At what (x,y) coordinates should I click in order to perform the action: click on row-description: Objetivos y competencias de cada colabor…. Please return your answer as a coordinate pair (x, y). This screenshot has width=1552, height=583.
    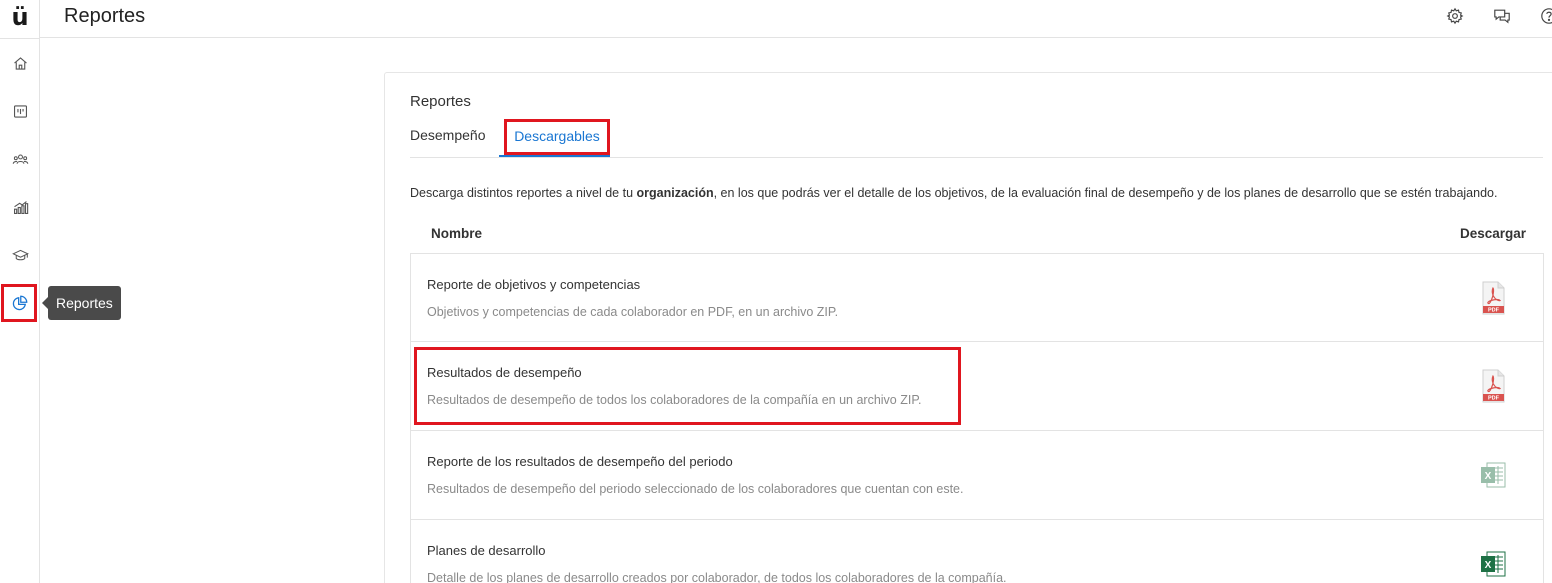
    Looking at the image, I should click on (633, 312).